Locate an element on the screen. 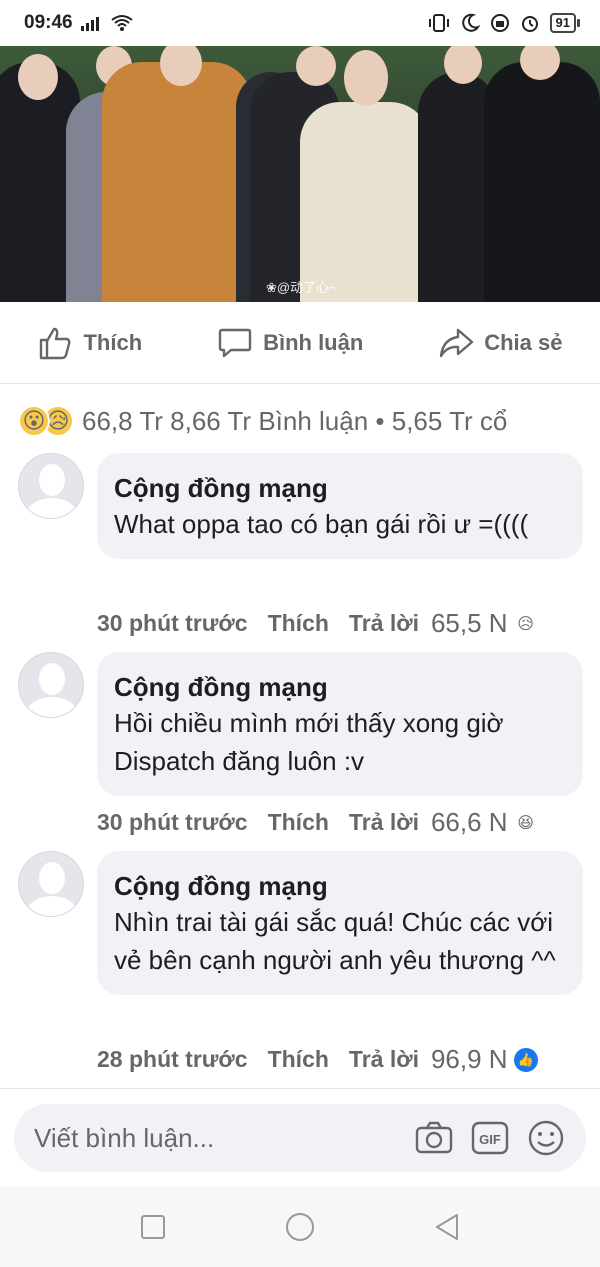  comment-reaction-count: 65,5 N is located at coordinates (469, 623).